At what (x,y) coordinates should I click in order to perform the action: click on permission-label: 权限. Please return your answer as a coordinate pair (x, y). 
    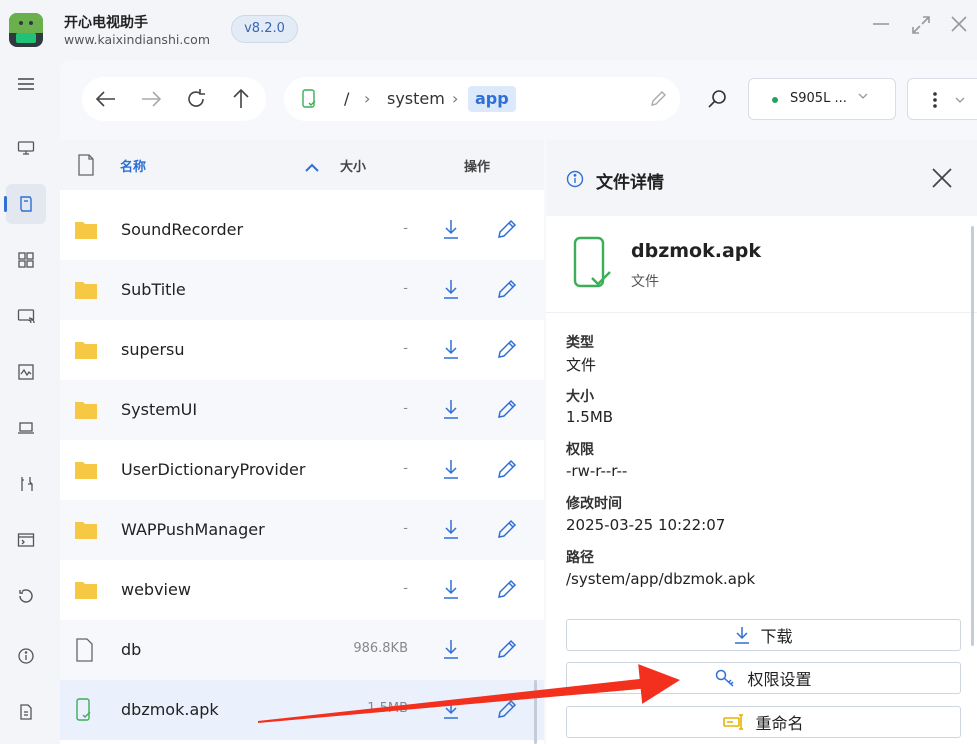
    Looking at the image, I should click on (580, 450).